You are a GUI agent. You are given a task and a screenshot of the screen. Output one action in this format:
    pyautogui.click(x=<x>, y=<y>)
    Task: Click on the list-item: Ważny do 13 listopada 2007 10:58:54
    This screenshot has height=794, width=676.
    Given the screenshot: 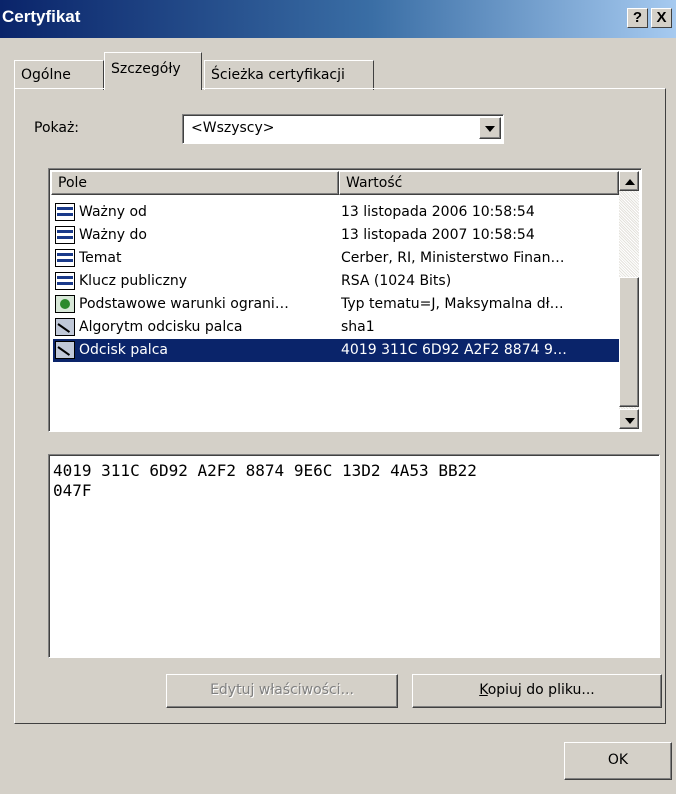 What is the action you would take?
    pyautogui.click(x=336, y=235)
    